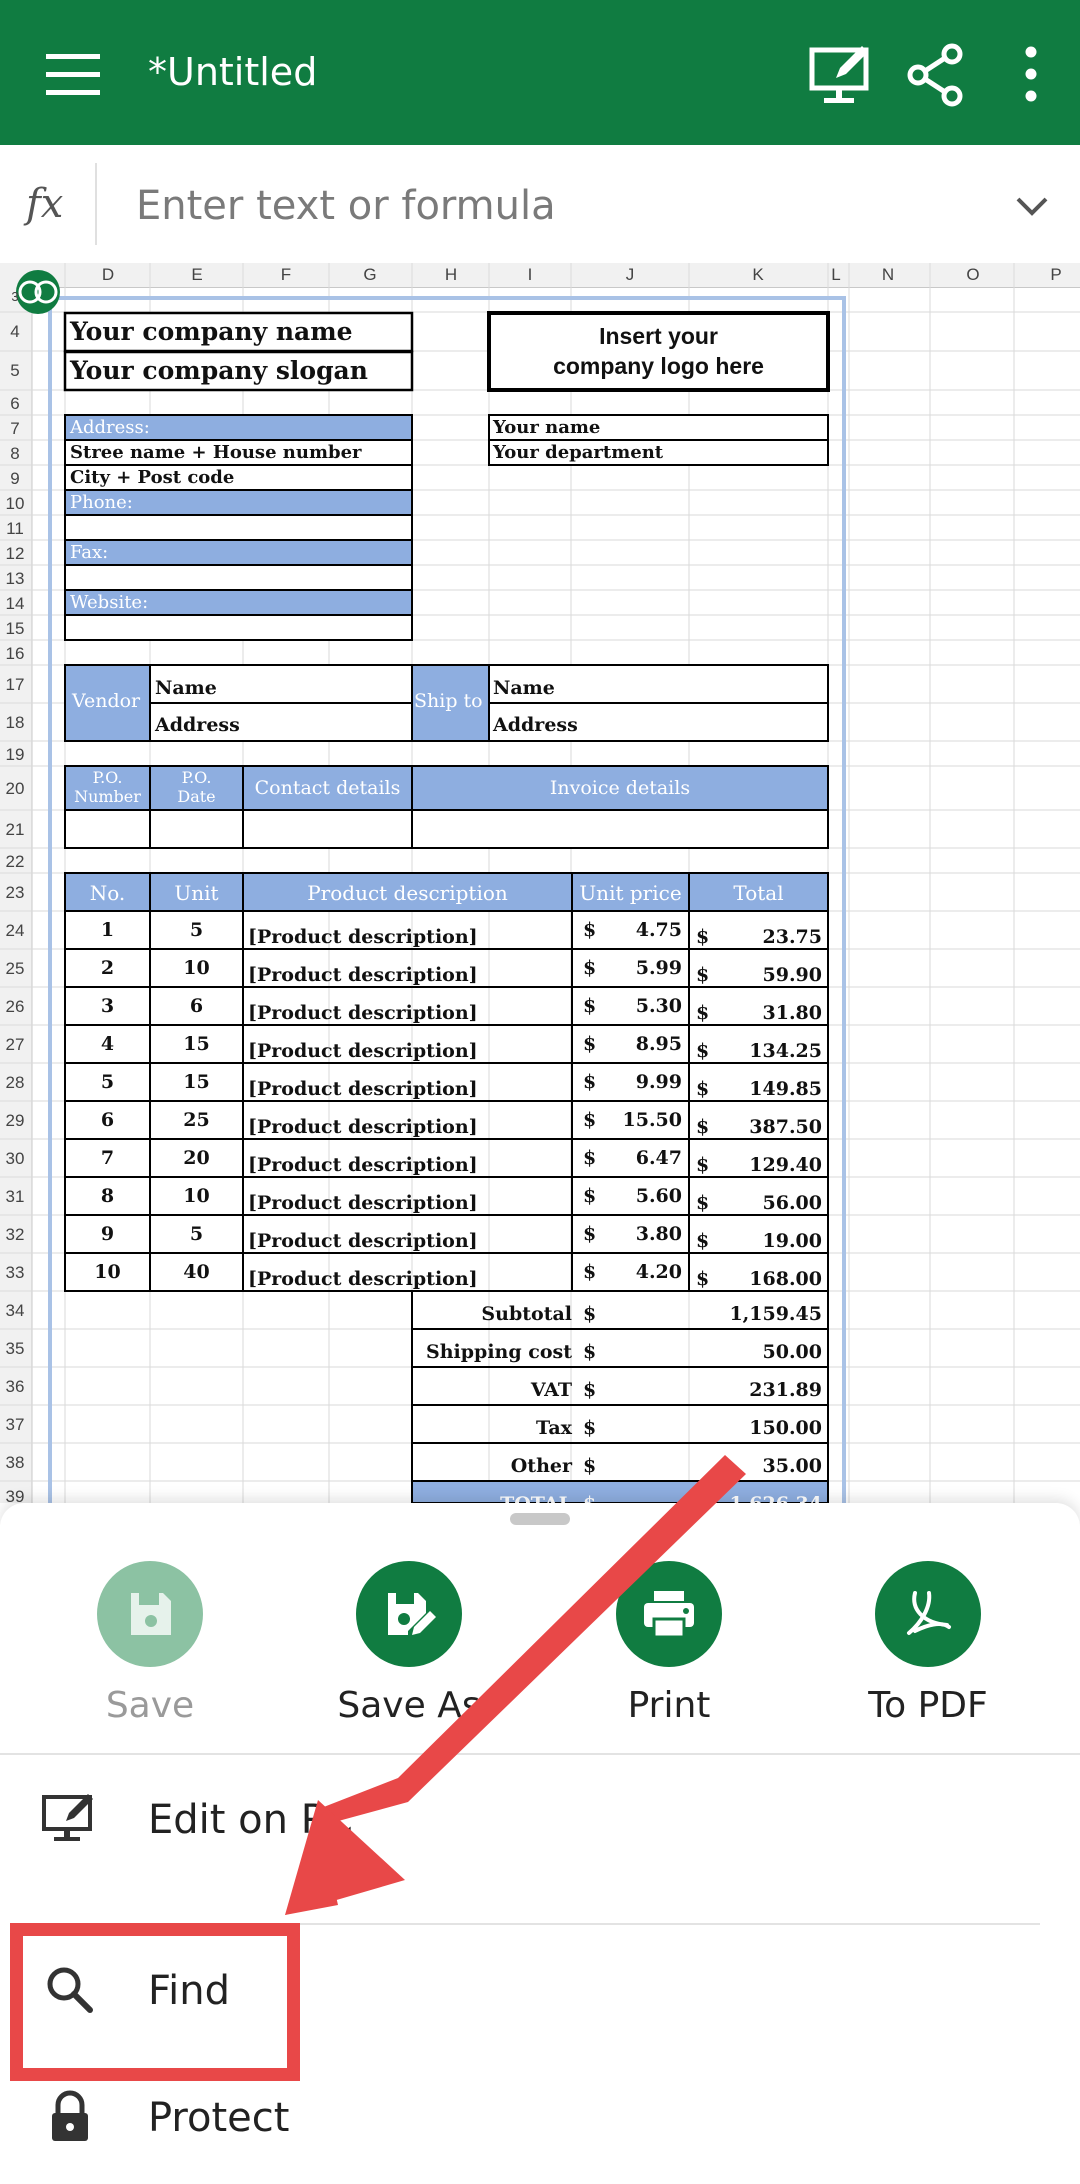 The width and height of the screenshot is (1080, 2184). I want to click on row-header: 25, so click(15, 969).